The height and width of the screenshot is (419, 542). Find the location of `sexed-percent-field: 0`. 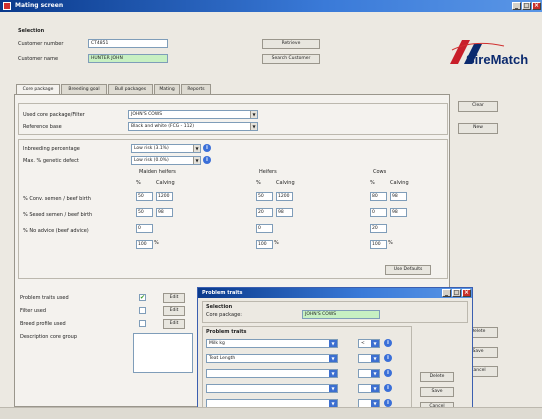

sexed-percent-field: 0 is located at coordinates (378, 212).